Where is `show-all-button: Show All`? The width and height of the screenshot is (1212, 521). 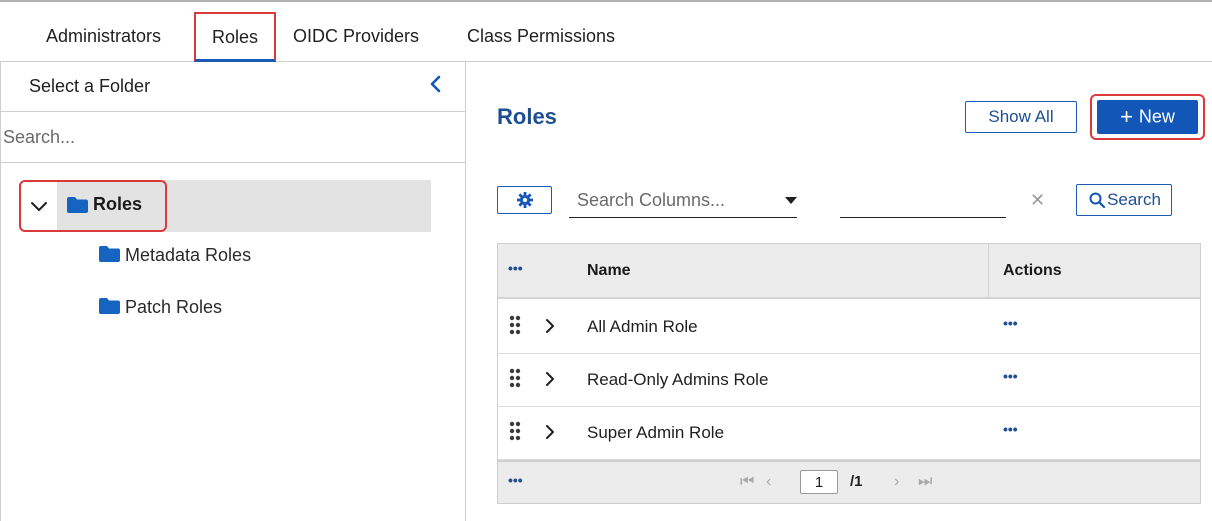
show-all-button: Show All is located at coordinates (1021, 117).